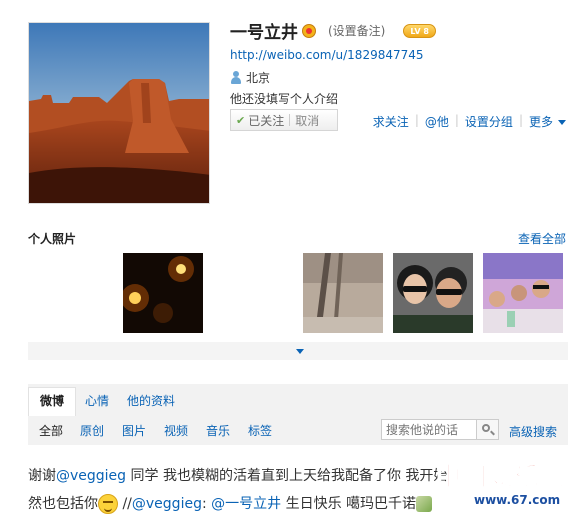  What do you see at coordinates (307, 120) in the screenshot?
I see `unfollow-button: 取消` at bounding box center [307, 120].